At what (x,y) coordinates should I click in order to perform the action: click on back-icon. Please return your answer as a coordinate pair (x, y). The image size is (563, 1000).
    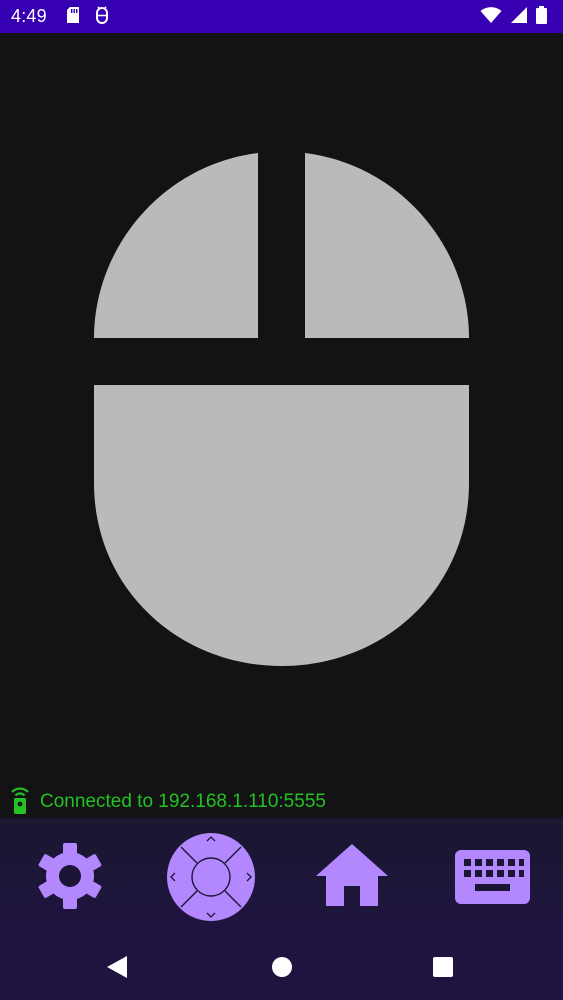
    Looking at the image, I should click on (117, 969).